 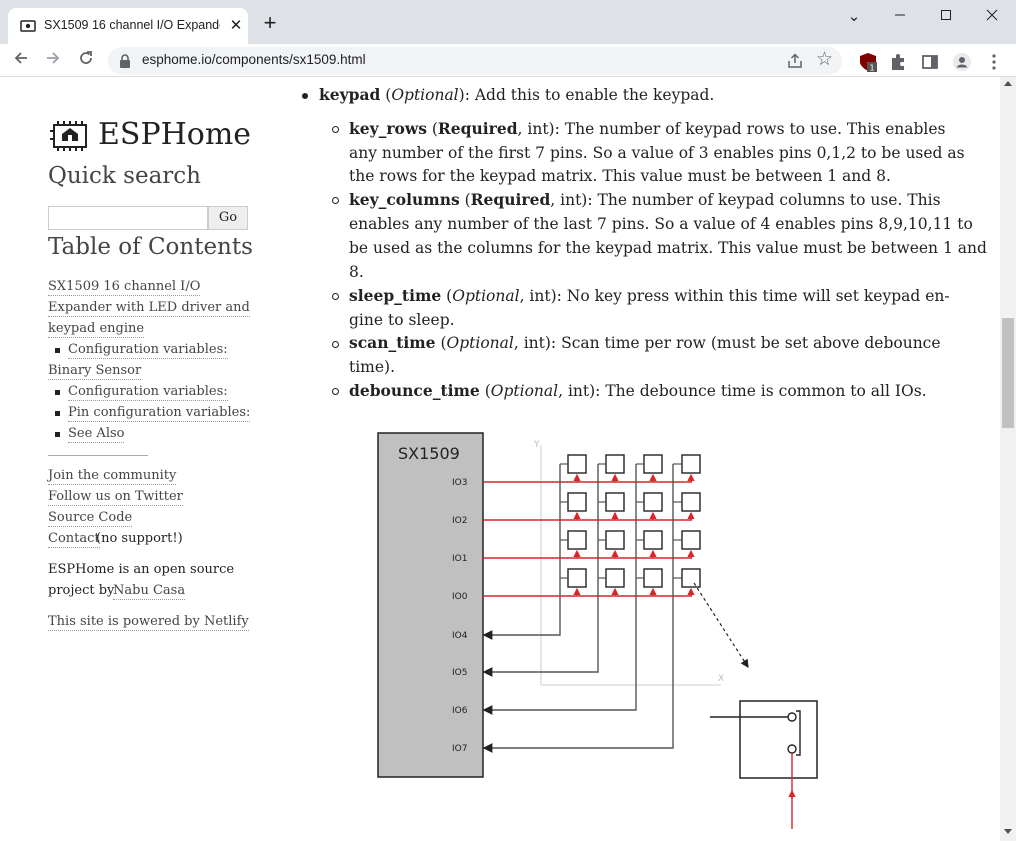 What do you see at coordinates (270, 24) in the screenshot?
I see `new-tab-button: +` at bounding box center [270, 24].